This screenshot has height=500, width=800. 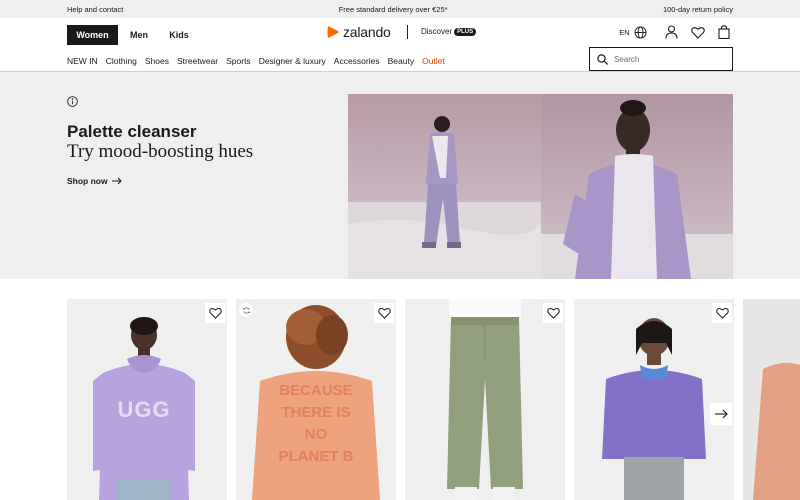 I want to click on nav-outlet: Outlet, so click(x=433, y=61).